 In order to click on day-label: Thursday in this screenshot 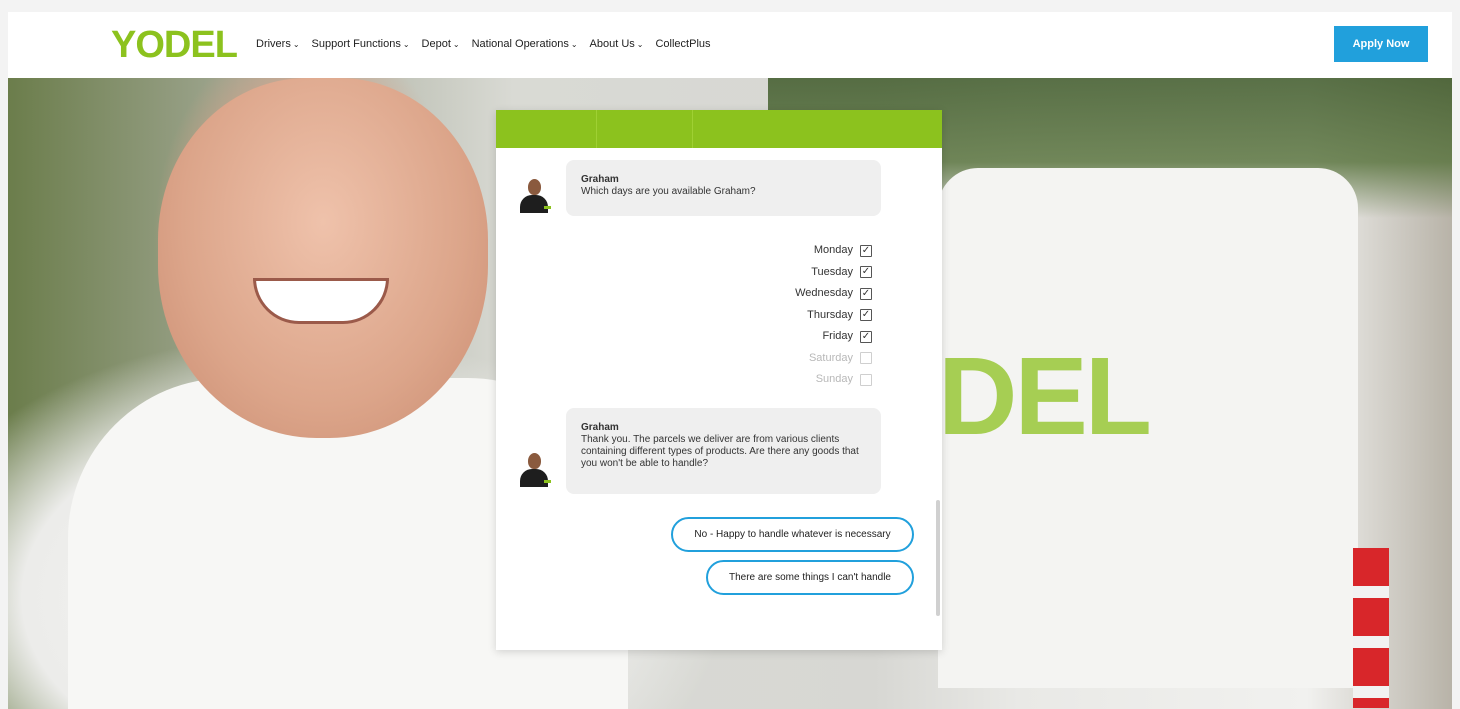, I will do `click(830, 314)`.